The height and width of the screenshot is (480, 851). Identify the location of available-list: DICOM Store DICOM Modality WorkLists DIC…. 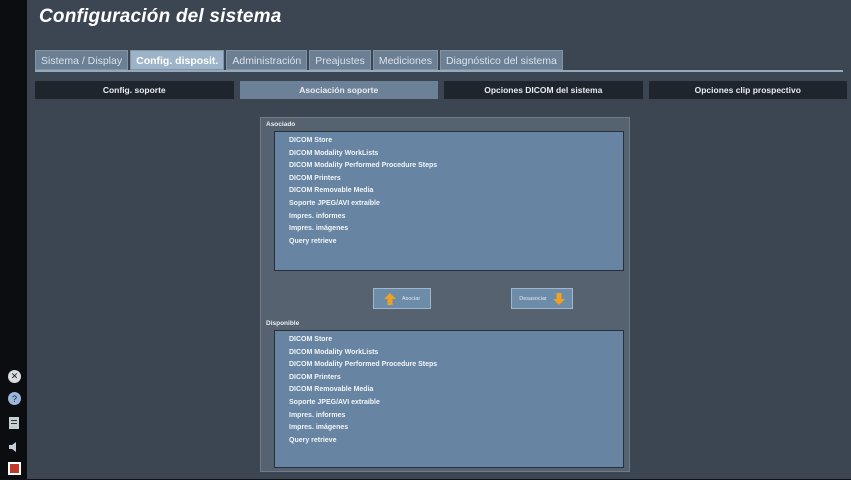
(449, 399).